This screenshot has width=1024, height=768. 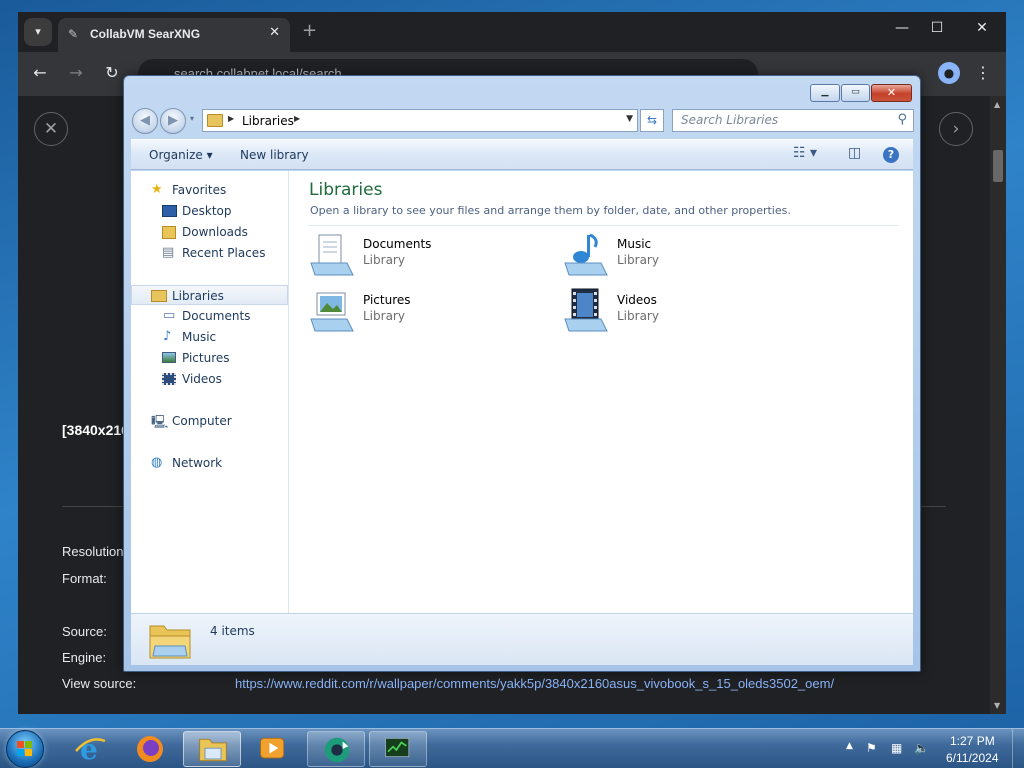 I want to click on new-tab-button: +, so click(x=309, y=30).